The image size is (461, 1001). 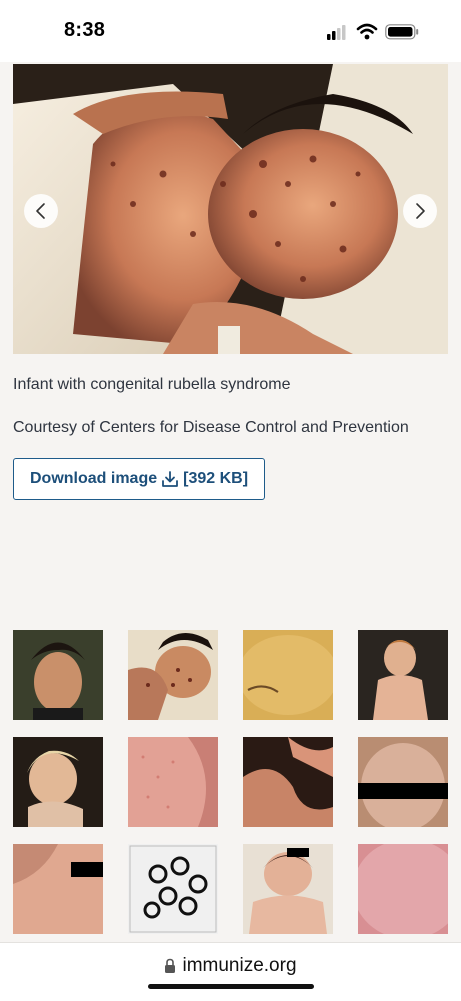 I want to click on url-display: immunize.org, so click(x=230, y=966).